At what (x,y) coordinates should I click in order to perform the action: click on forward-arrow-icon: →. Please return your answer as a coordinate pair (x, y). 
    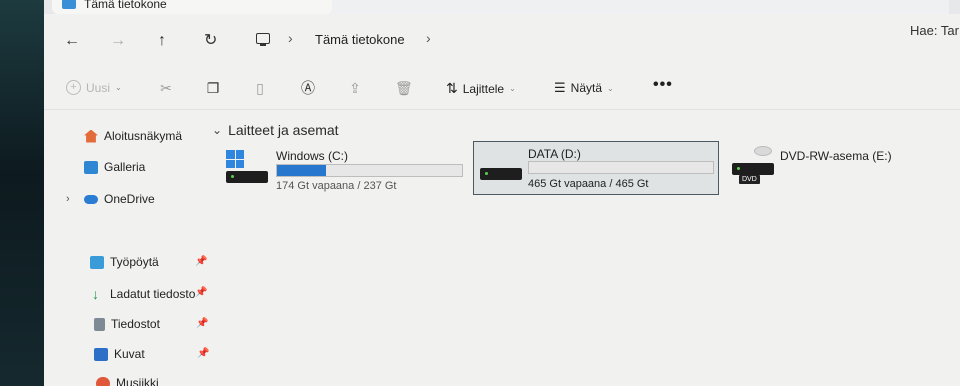
    Looking at the image, I should click on (118, 41).